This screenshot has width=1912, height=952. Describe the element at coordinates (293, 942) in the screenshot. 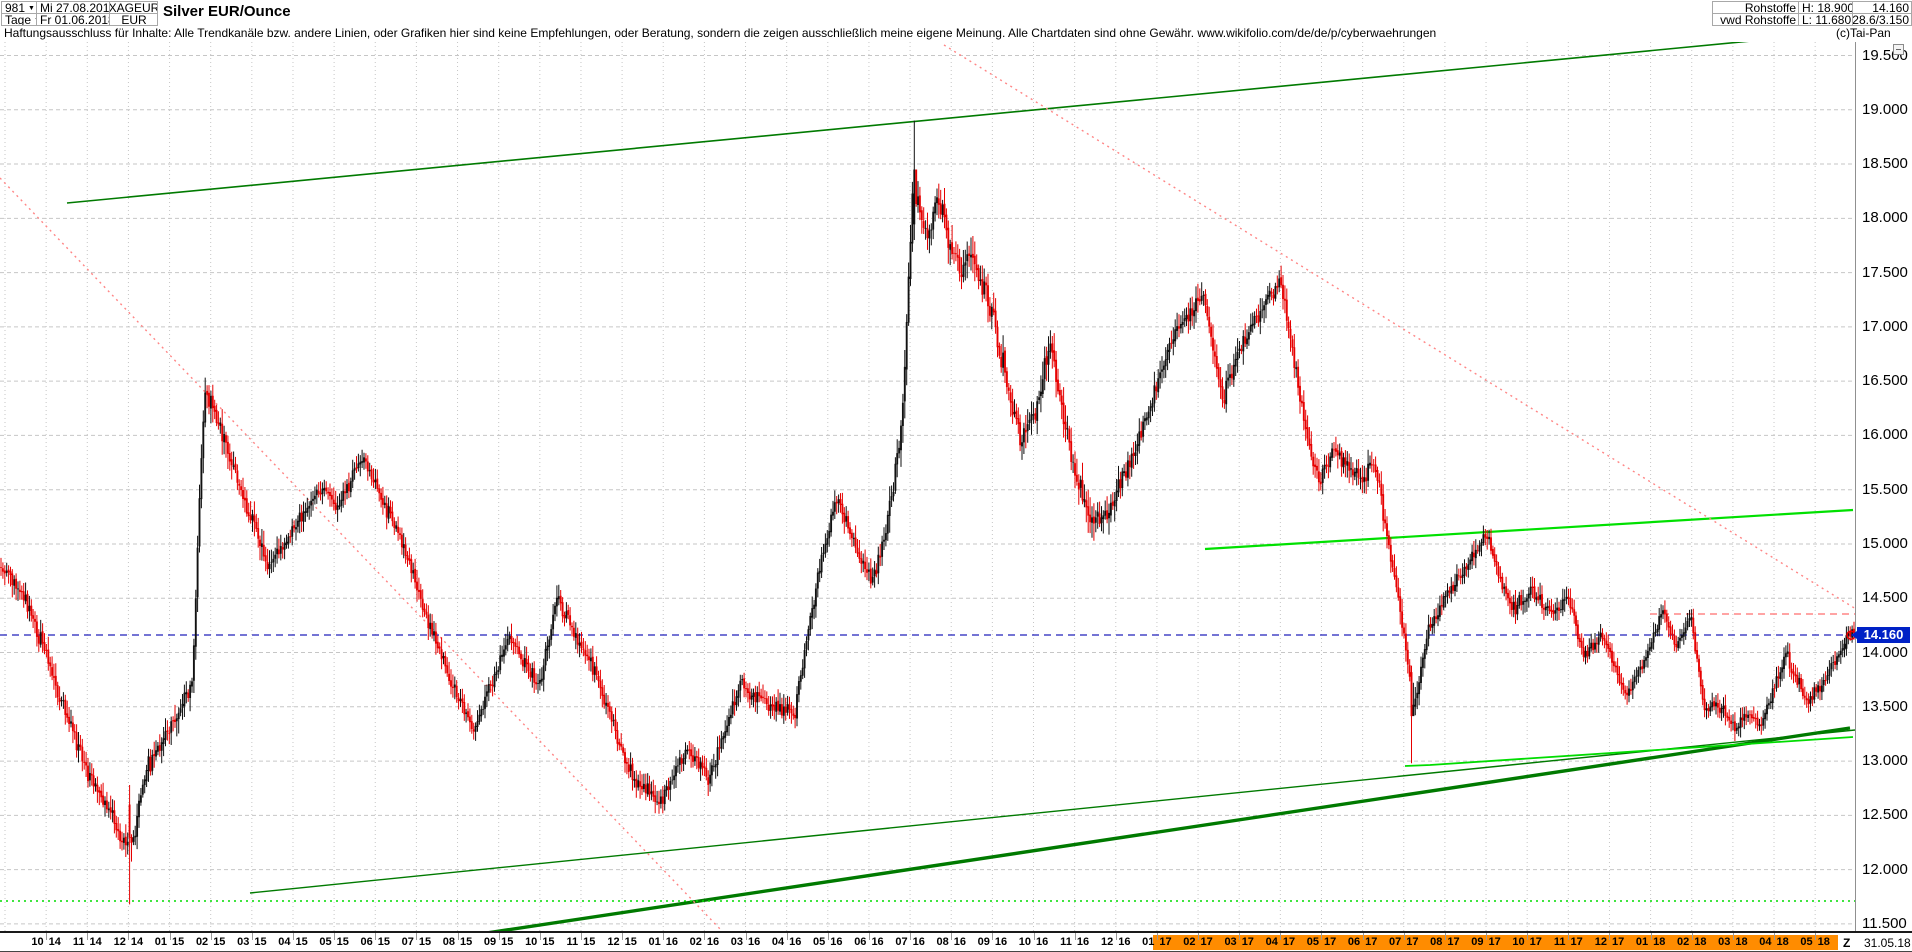

I see `month-label: 04 15` at that location.